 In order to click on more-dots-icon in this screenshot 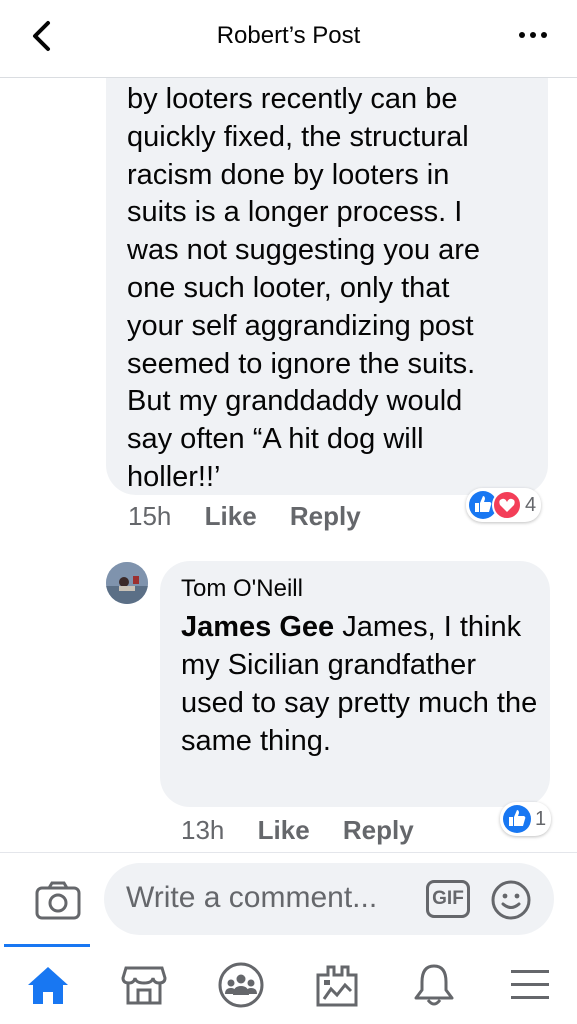, I will do `click(533, 35)`.